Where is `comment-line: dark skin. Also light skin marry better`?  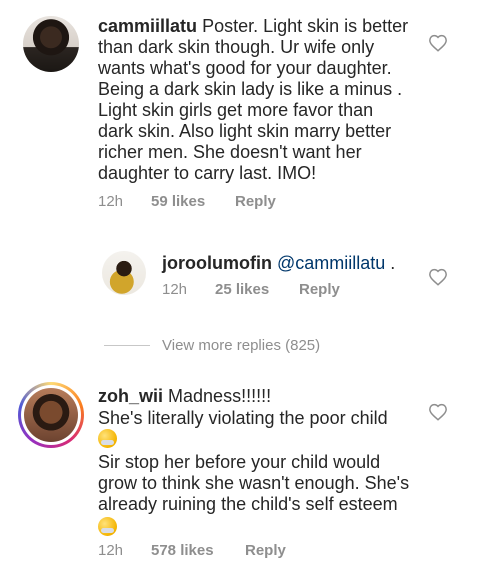 comment-line: dark skin. Also light skin marry better is located at coordinates (245, 131).